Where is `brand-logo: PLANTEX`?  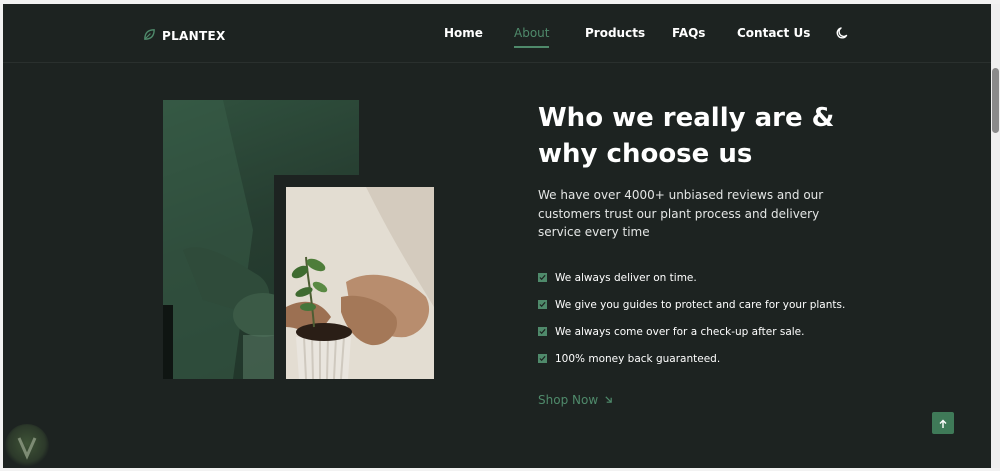
brand-logo: PLANTEX is located at coordinates (184, 35).